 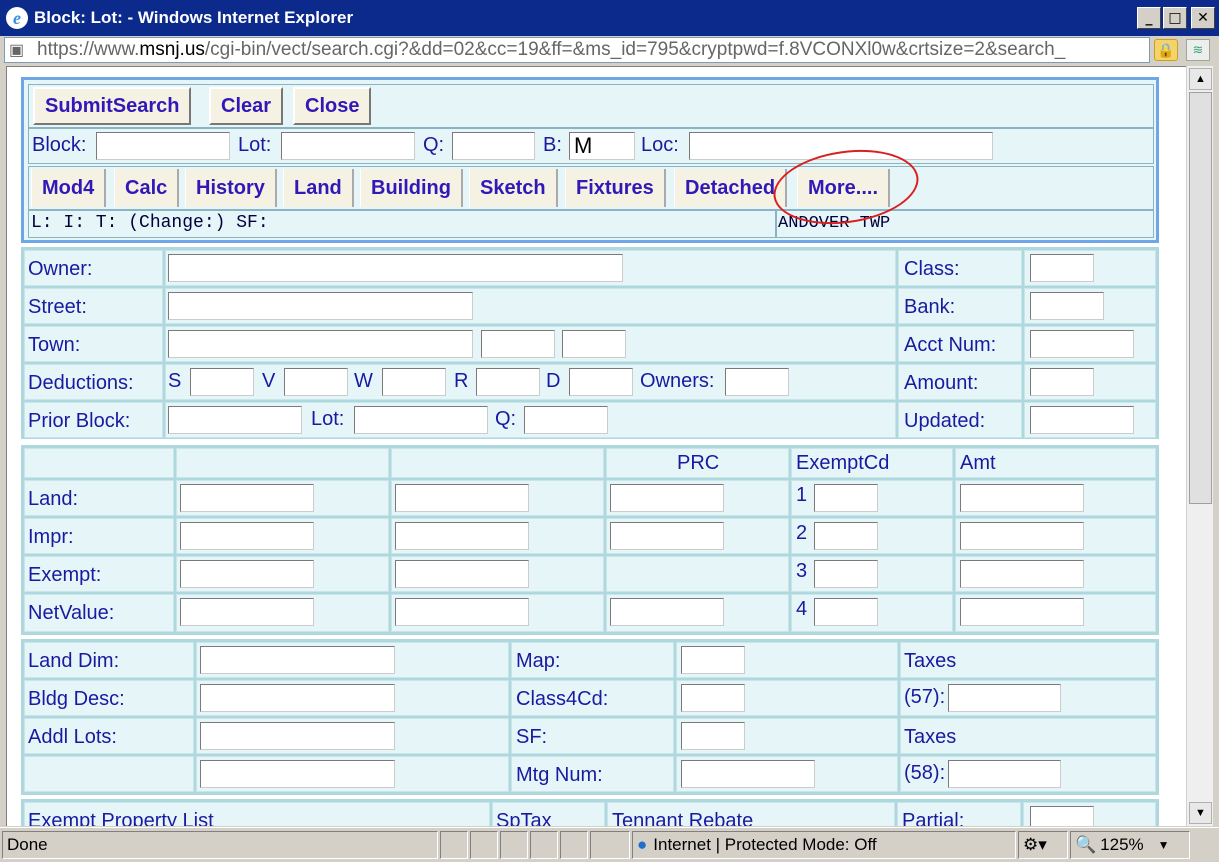 I want to click on prior-q-input, so click(x=566, y=420).